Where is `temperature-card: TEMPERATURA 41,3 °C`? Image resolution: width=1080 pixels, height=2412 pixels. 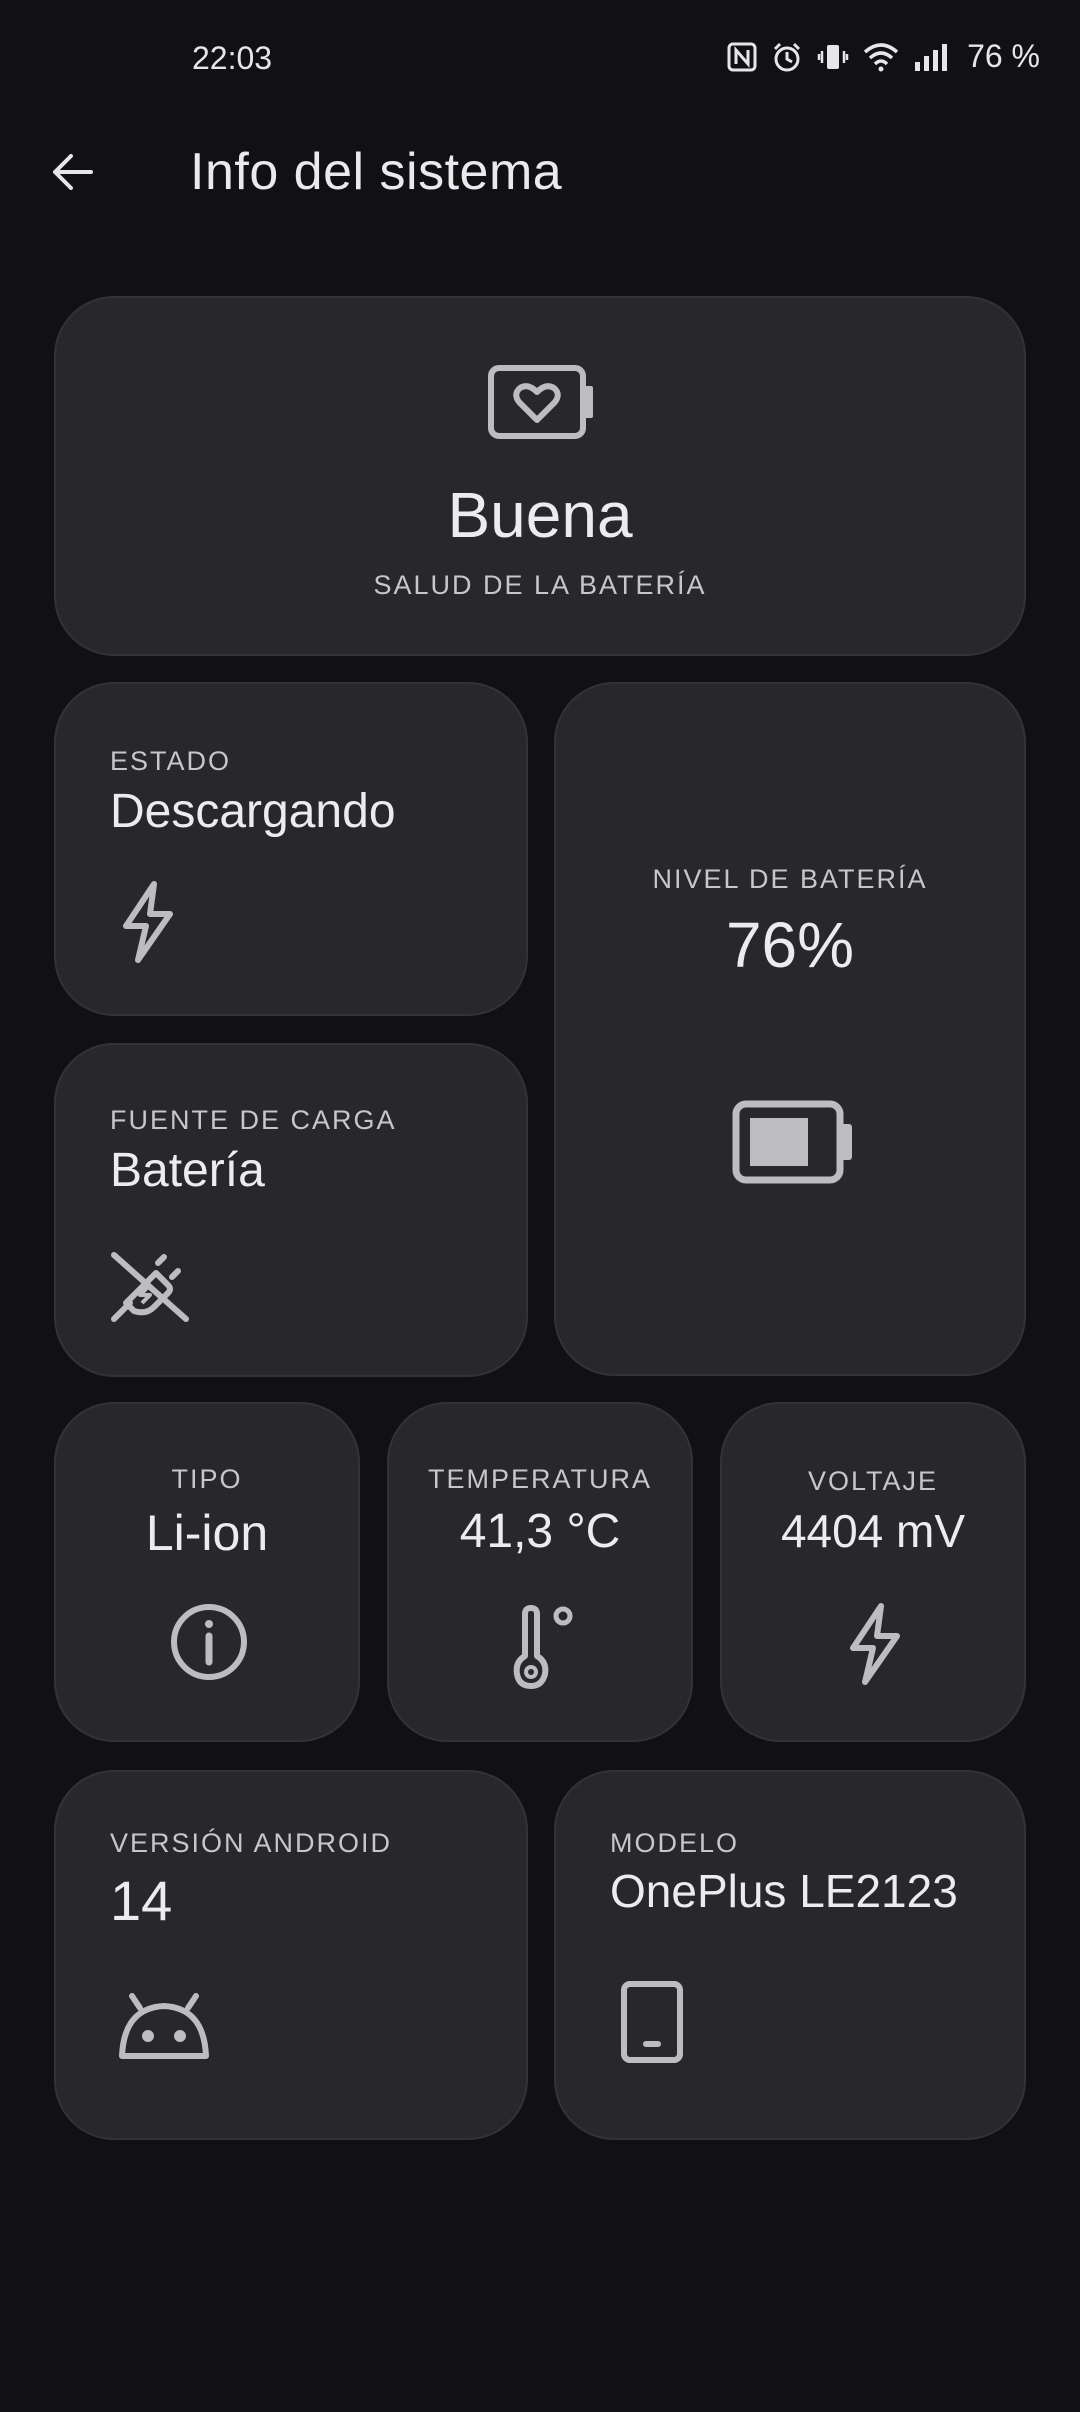
temperature-card: TEMPERATURA 41,3 °C is located at coordinates (540, 1572).